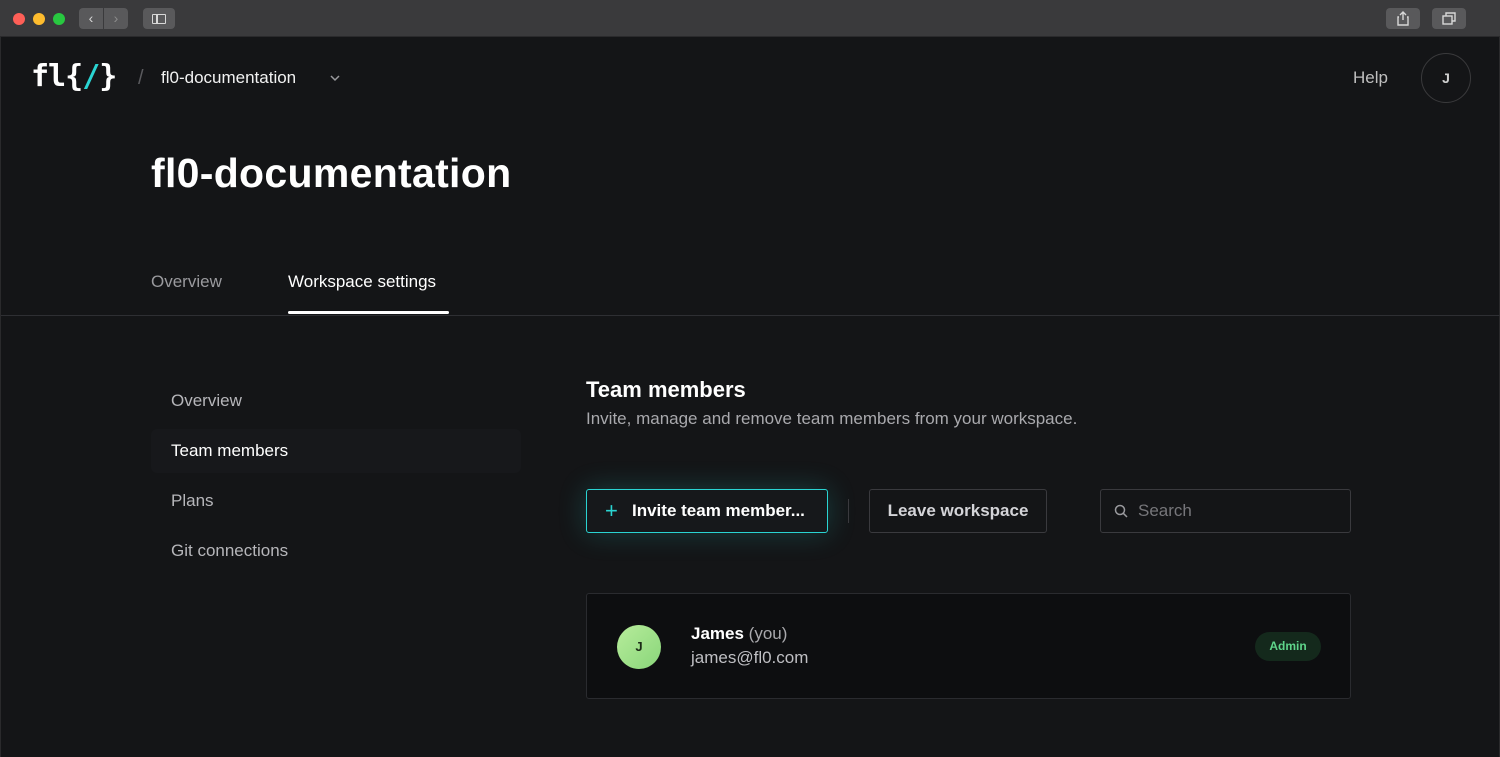  What do you see at coordinates (331, 173) in the screenshot?
I see `page-title: fl0-documentation` at bounding box center [331, 173].